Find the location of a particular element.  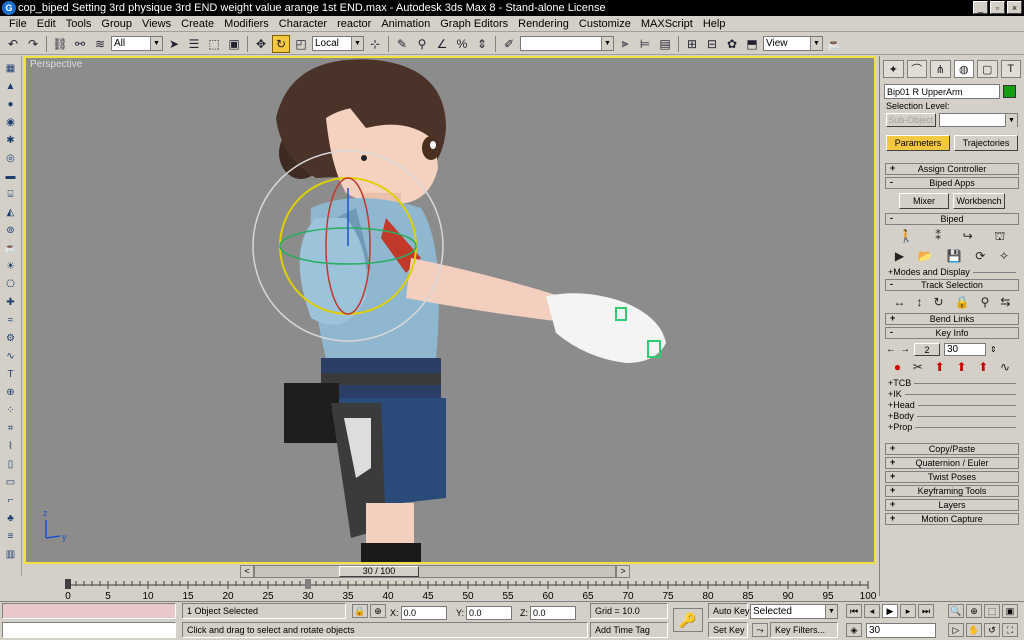

render-view-combo: View ▼ is located at coordinates (793, 43).